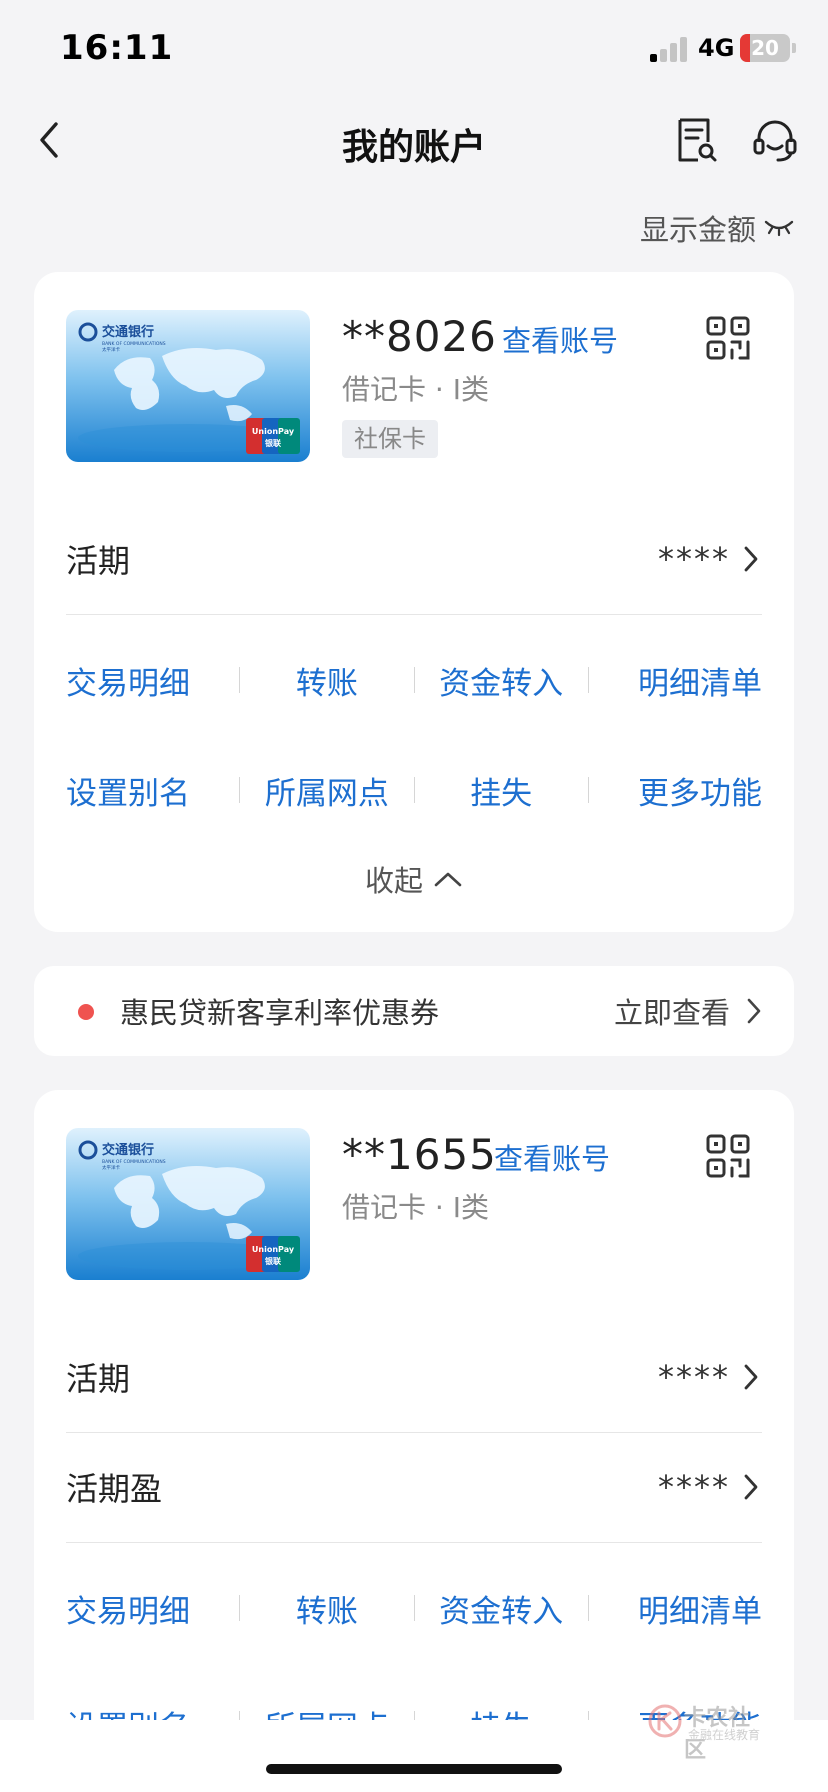 The height and width of the screenshot is (1792, 828). Describe the element at coordinates (671, 1013) in the screenshot. I see `promo-action-label: 立即查看` at that location.